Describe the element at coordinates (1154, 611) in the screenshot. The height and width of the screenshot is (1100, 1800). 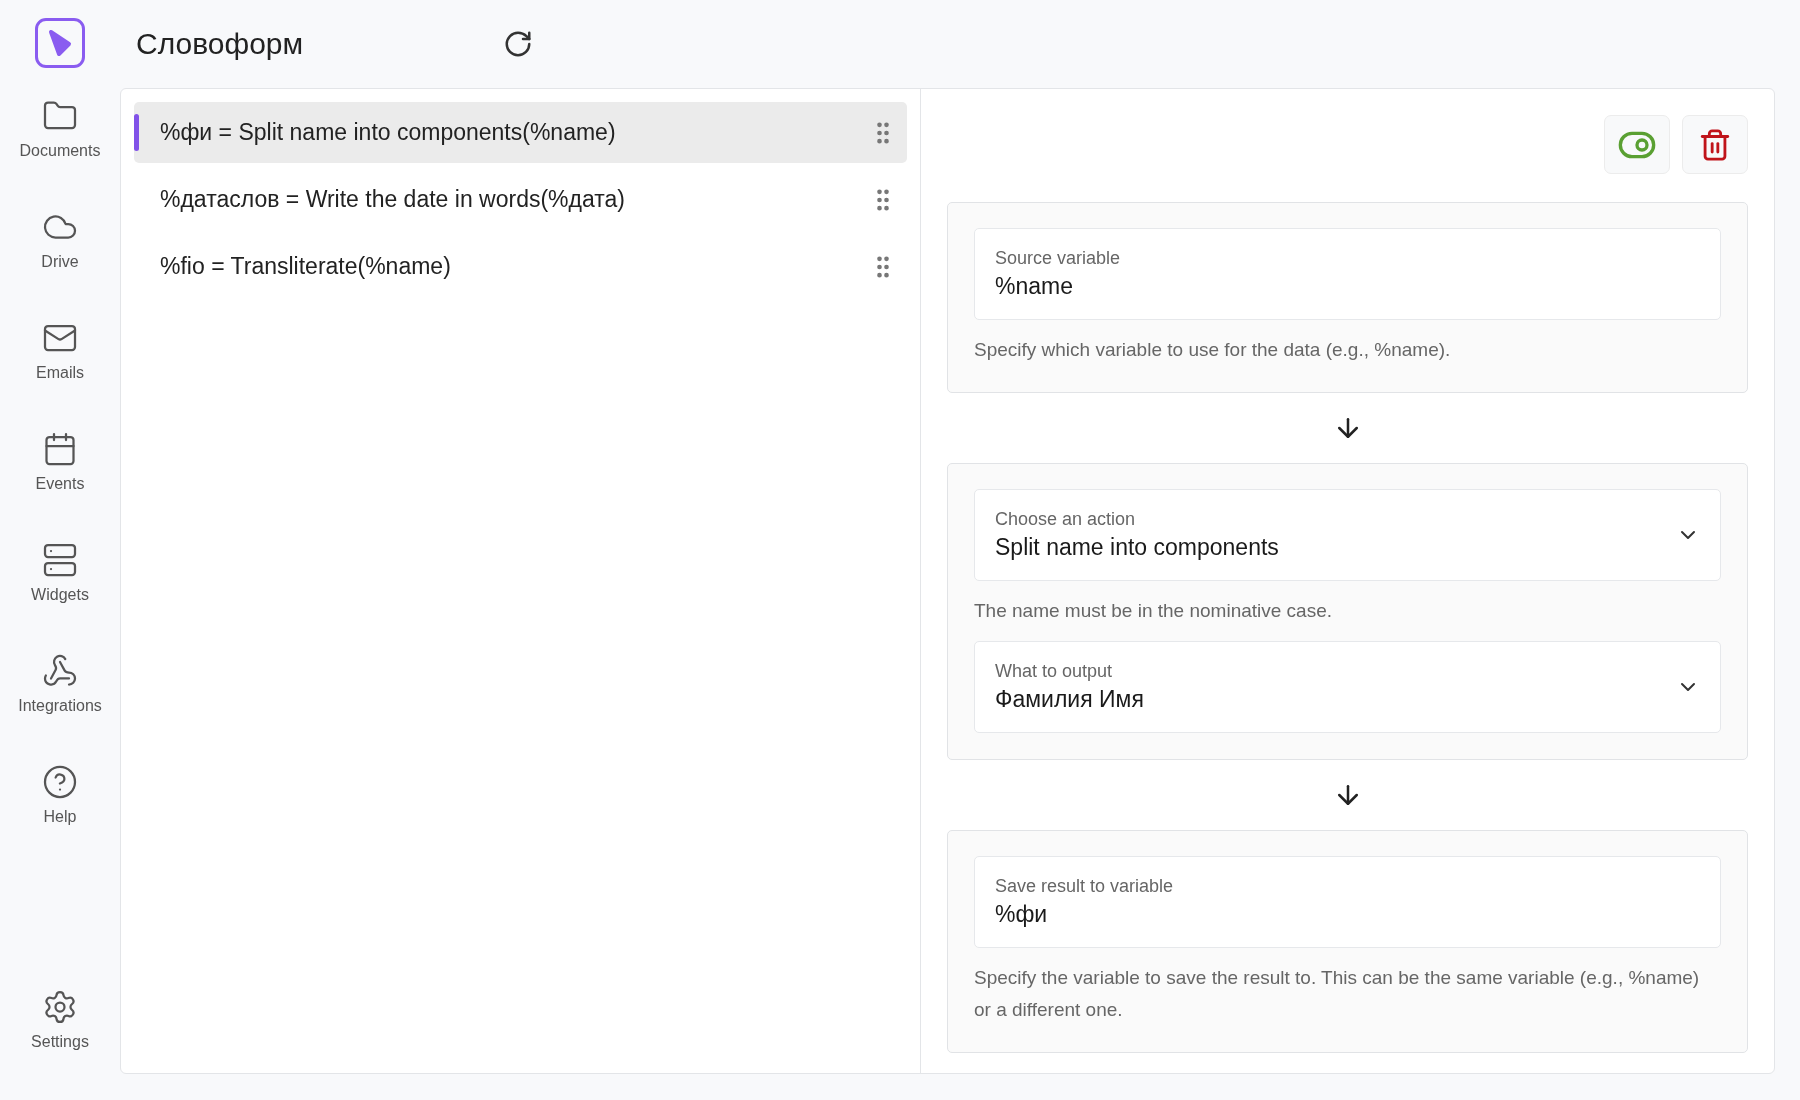
I see `field-hint: The name must be in the nominative case.` at that location.